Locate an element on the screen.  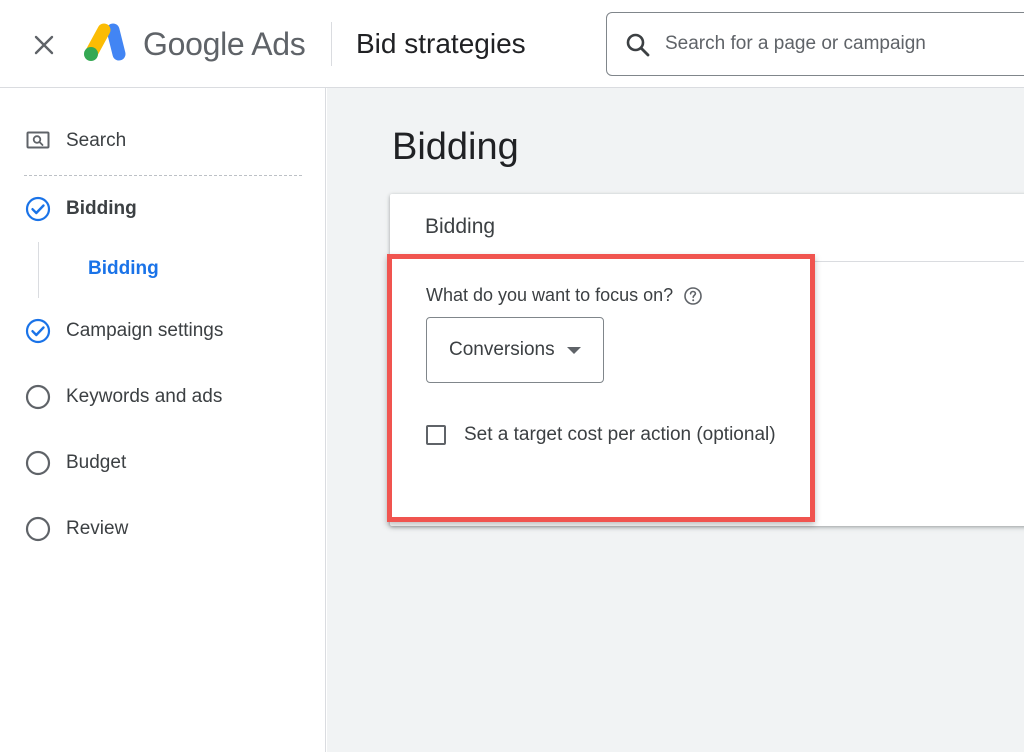
focus-dropdown: Conversions is located at coordinates (515, 350).